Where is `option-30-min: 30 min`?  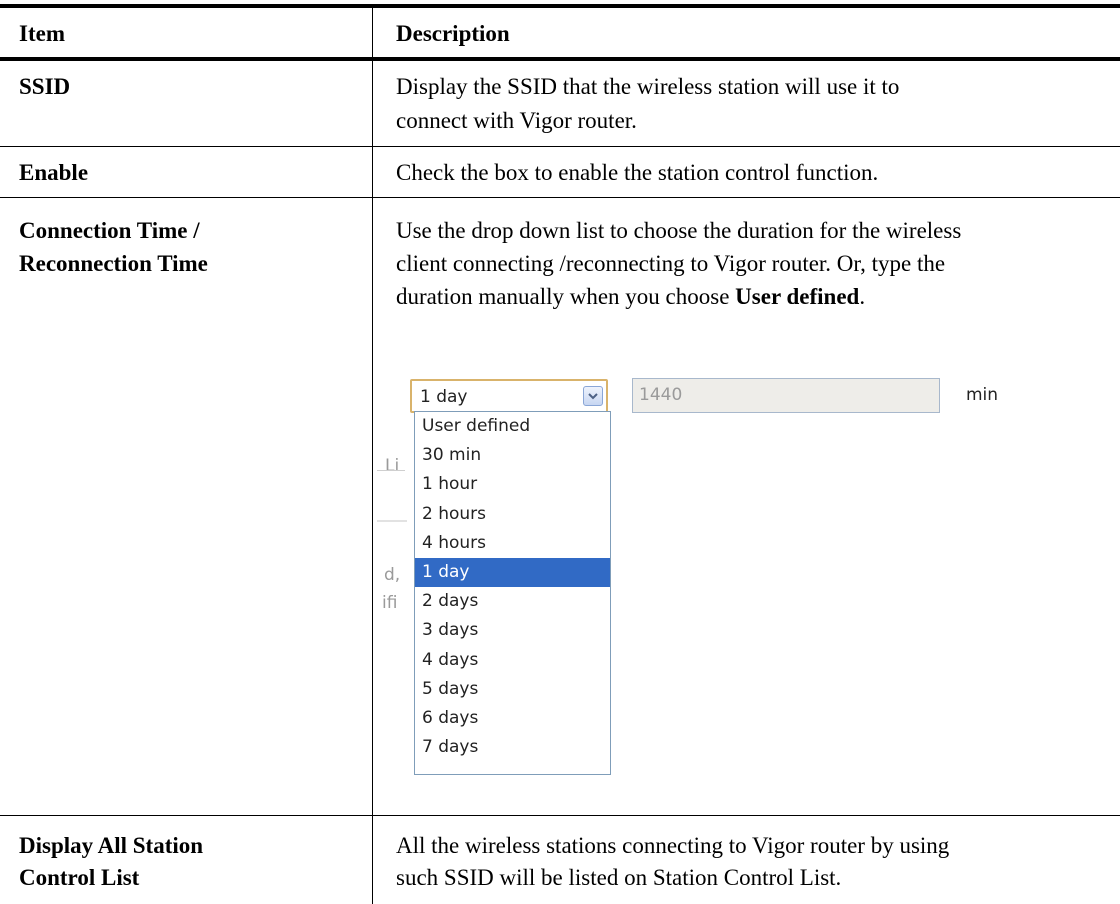
option-30-min: 30 min is located at coordinates (512, 455).